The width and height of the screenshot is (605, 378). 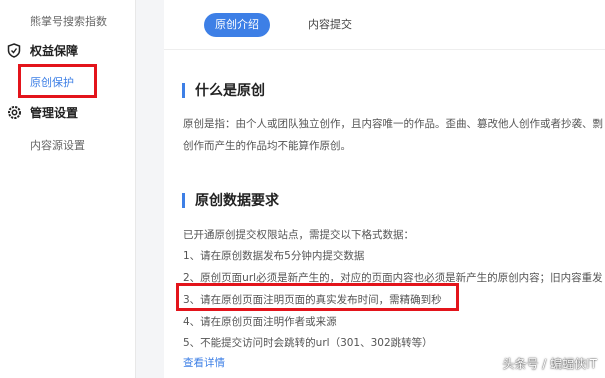 What do you see at coordinates (267, 146) in the screenshot?
I see `paragraph-line: 创作而产生的作品均不能算作原创。` at bounding box center [267, 146].